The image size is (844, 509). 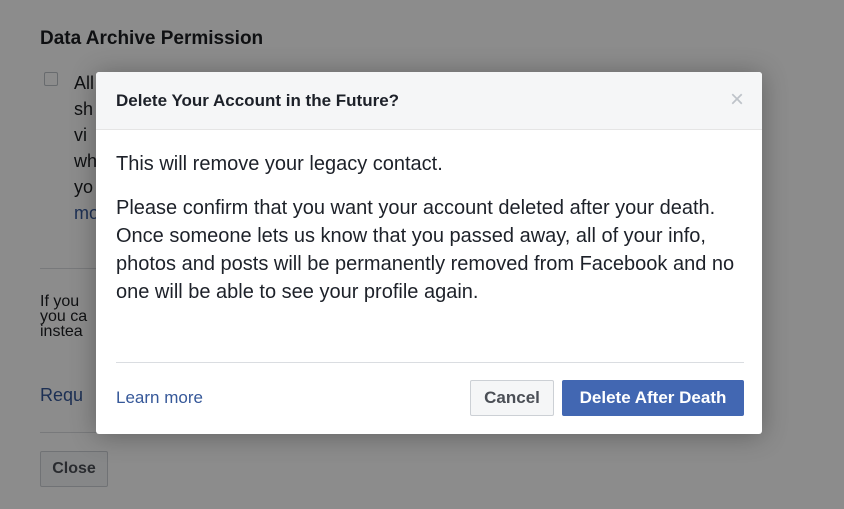 I want to click on dialog-footer-divider, so click(x=430, y=362).